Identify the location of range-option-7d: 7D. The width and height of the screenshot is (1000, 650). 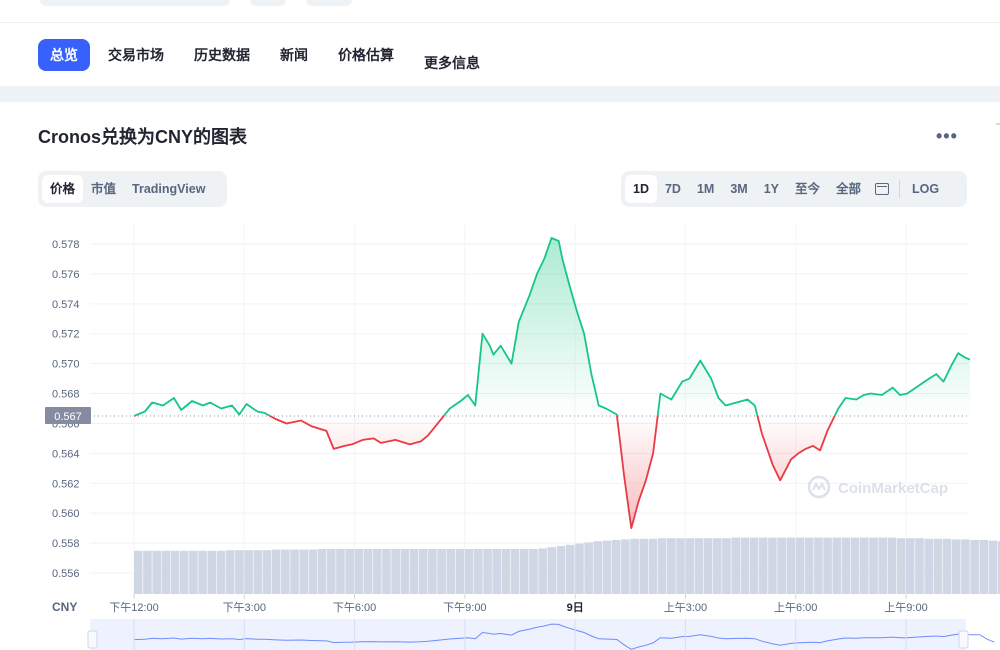
(673, 189).